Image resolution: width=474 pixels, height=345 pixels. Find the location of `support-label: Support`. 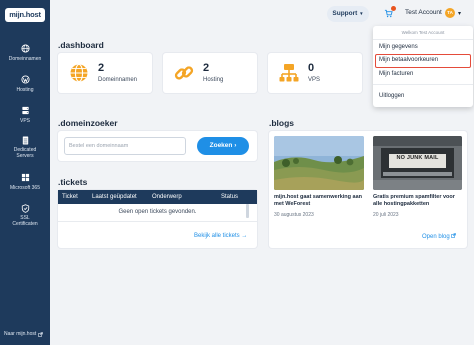

support-label: Support is located at coordinates (345, 13).